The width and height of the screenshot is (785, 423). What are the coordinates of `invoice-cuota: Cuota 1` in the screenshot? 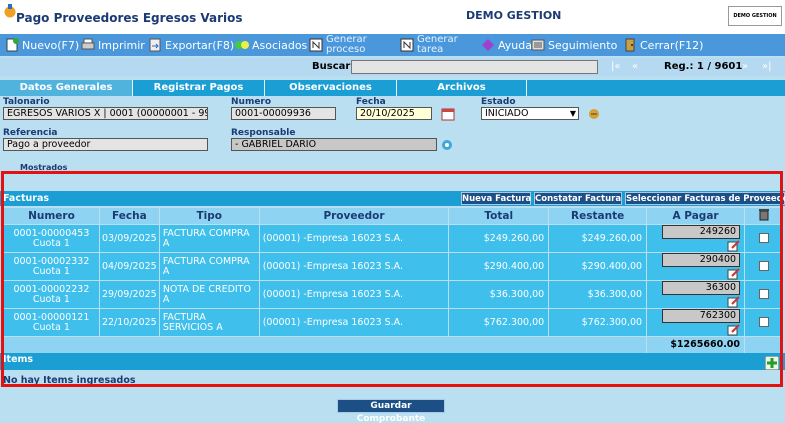 It's located at (51, 243).